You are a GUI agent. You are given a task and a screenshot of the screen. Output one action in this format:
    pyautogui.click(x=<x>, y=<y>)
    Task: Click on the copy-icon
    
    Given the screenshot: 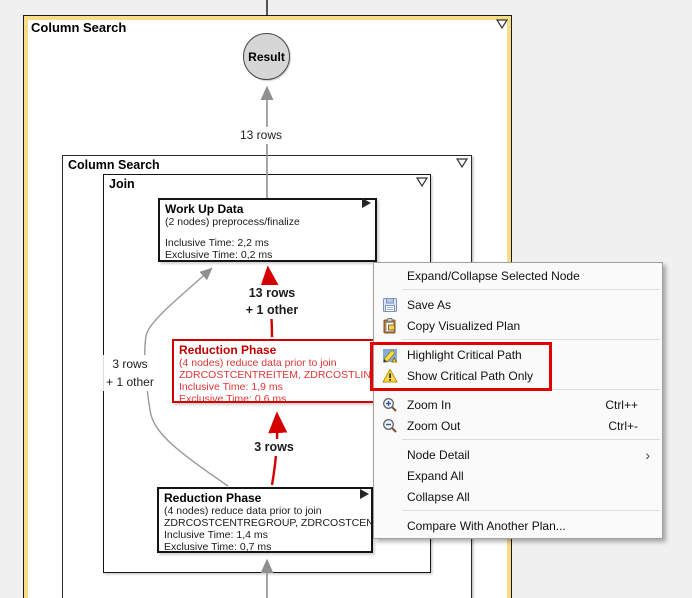 What is the action you would take?
    pyautogui.click(x=390, y=325)
    